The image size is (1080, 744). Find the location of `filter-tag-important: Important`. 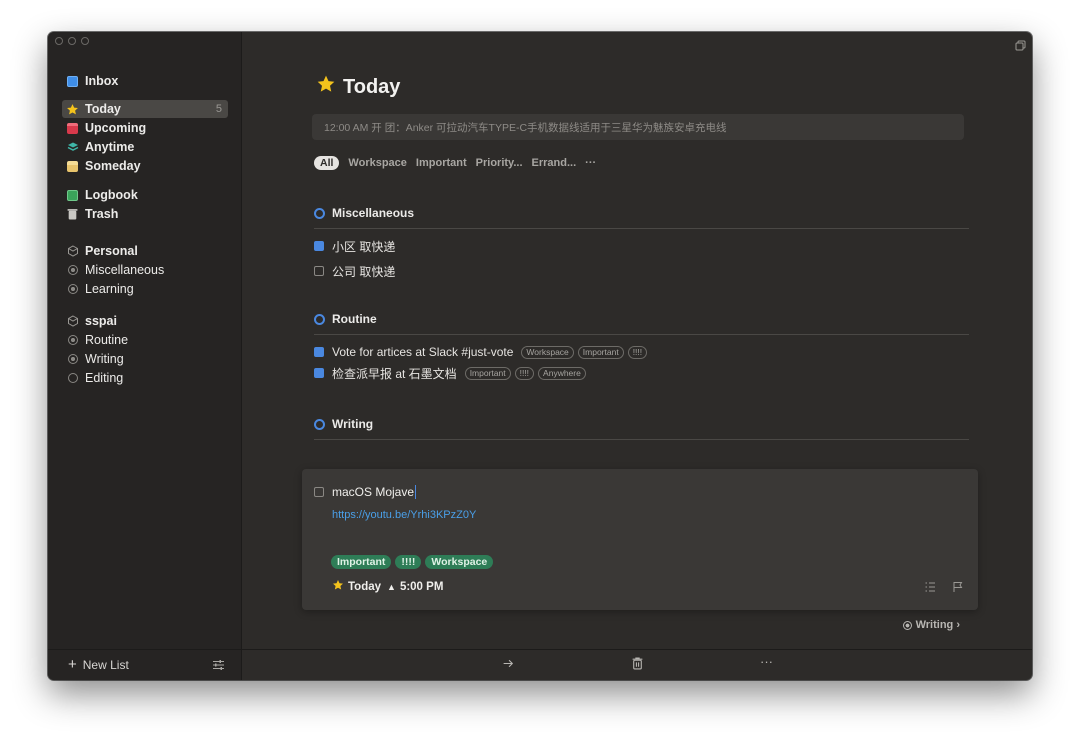

filter-tag-important: Important is located at coordinates (441, 163).